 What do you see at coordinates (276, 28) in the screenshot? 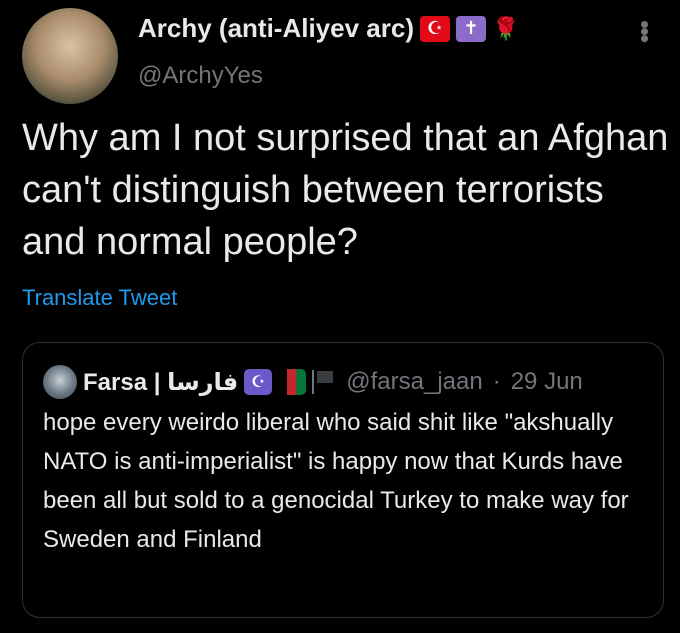
I see `author-name-text: Archy (anti-Aliyev arc)` at bounding box center [276, 28].